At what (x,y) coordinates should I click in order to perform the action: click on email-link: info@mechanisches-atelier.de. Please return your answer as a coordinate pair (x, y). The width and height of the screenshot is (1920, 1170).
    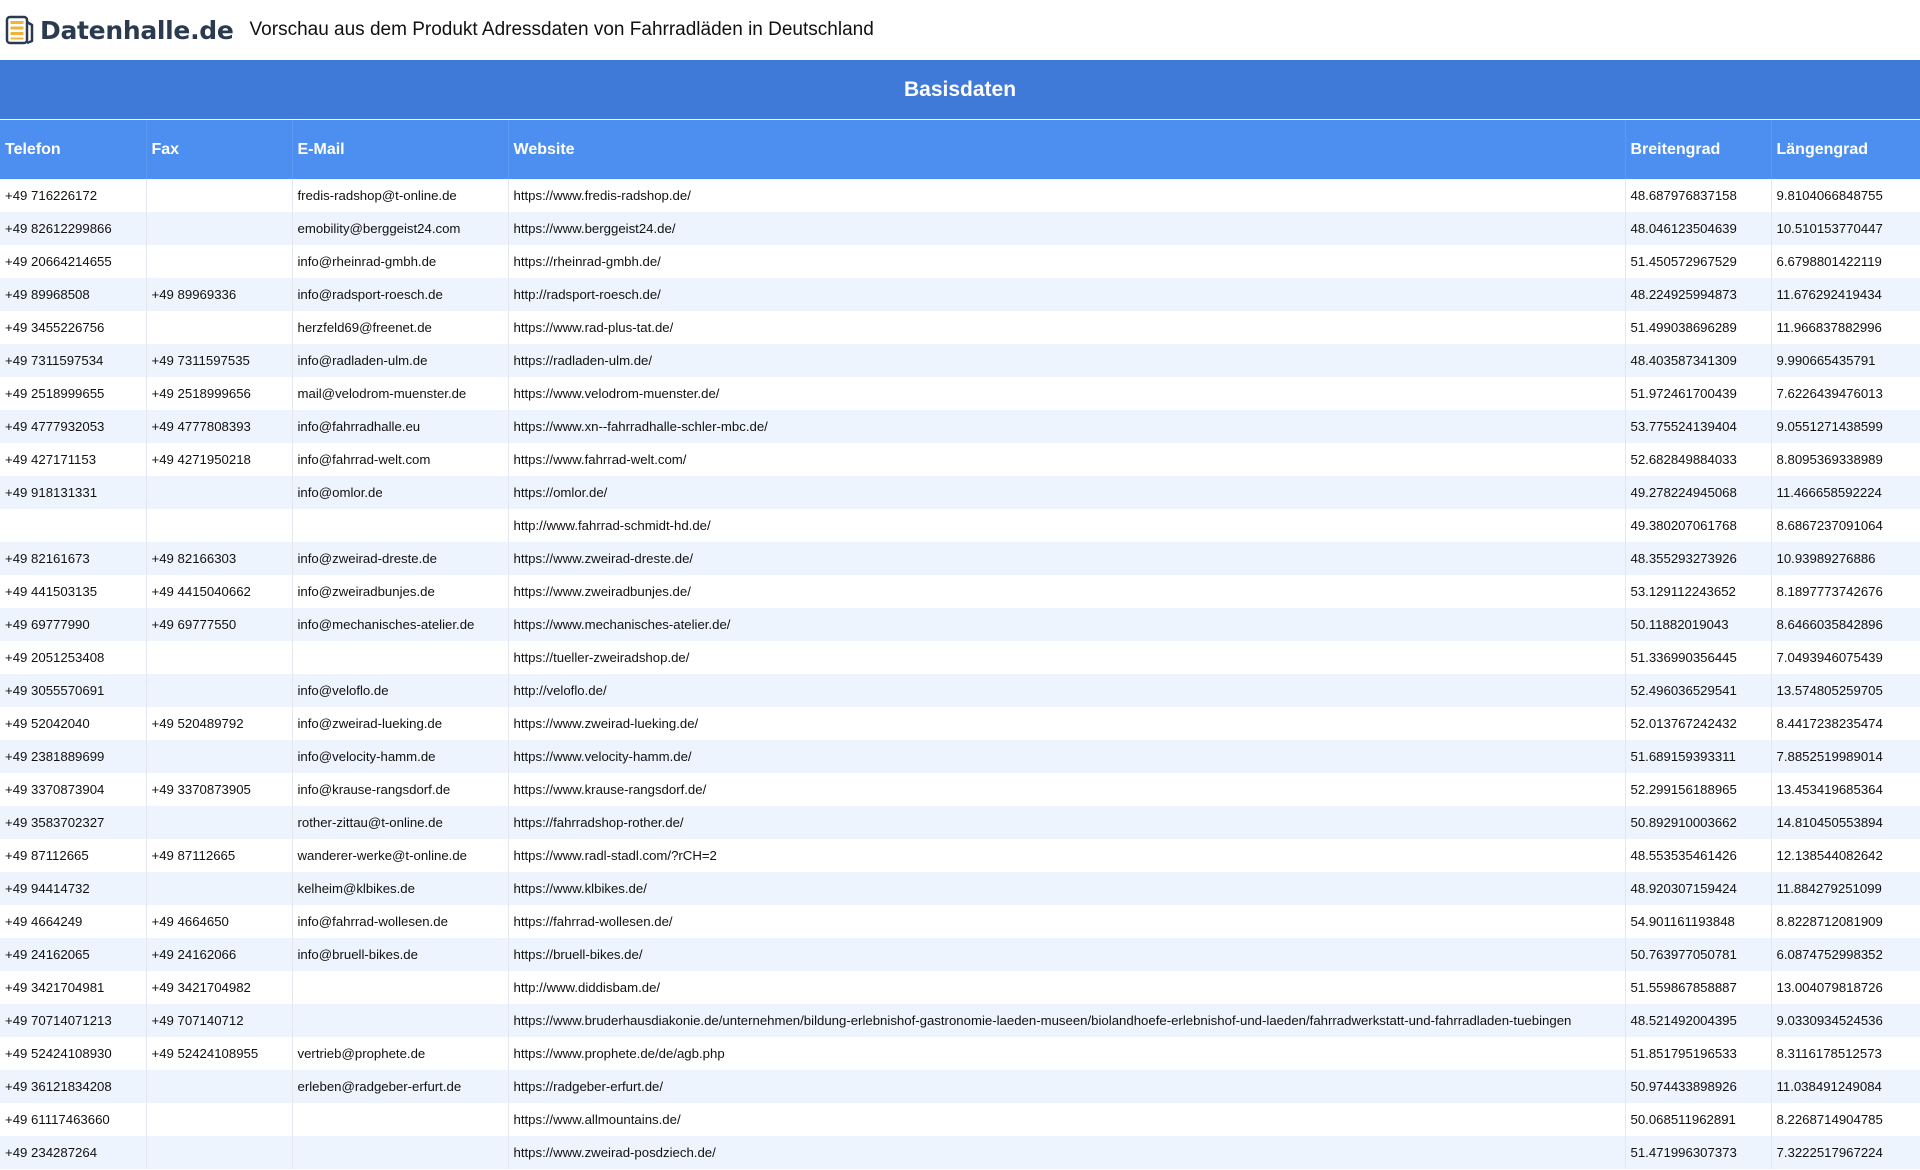
    Looking at the image, I should click on (386, 624).